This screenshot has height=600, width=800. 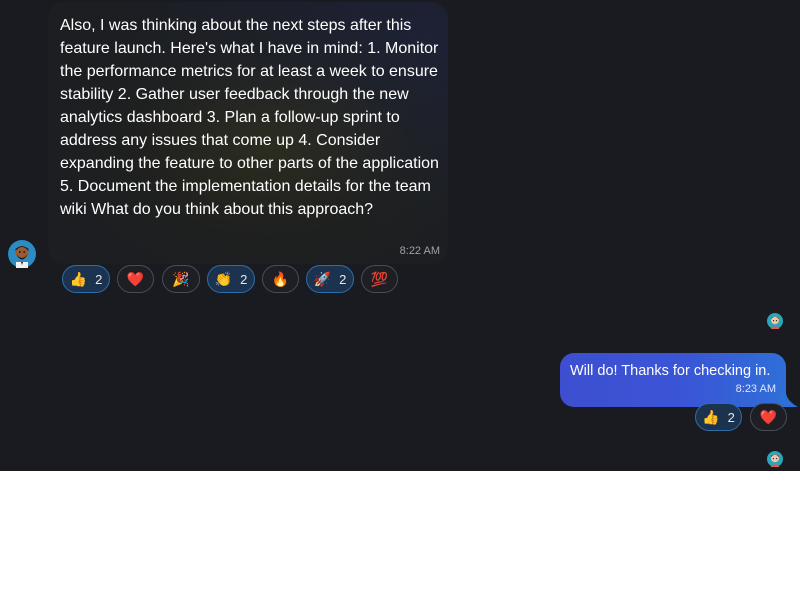 What do you see at coordinates (670, 371) in the screenshot?
I see `outgoing-message-text: Will do! Thanks for checking in.` at bounding box center [670, 371].